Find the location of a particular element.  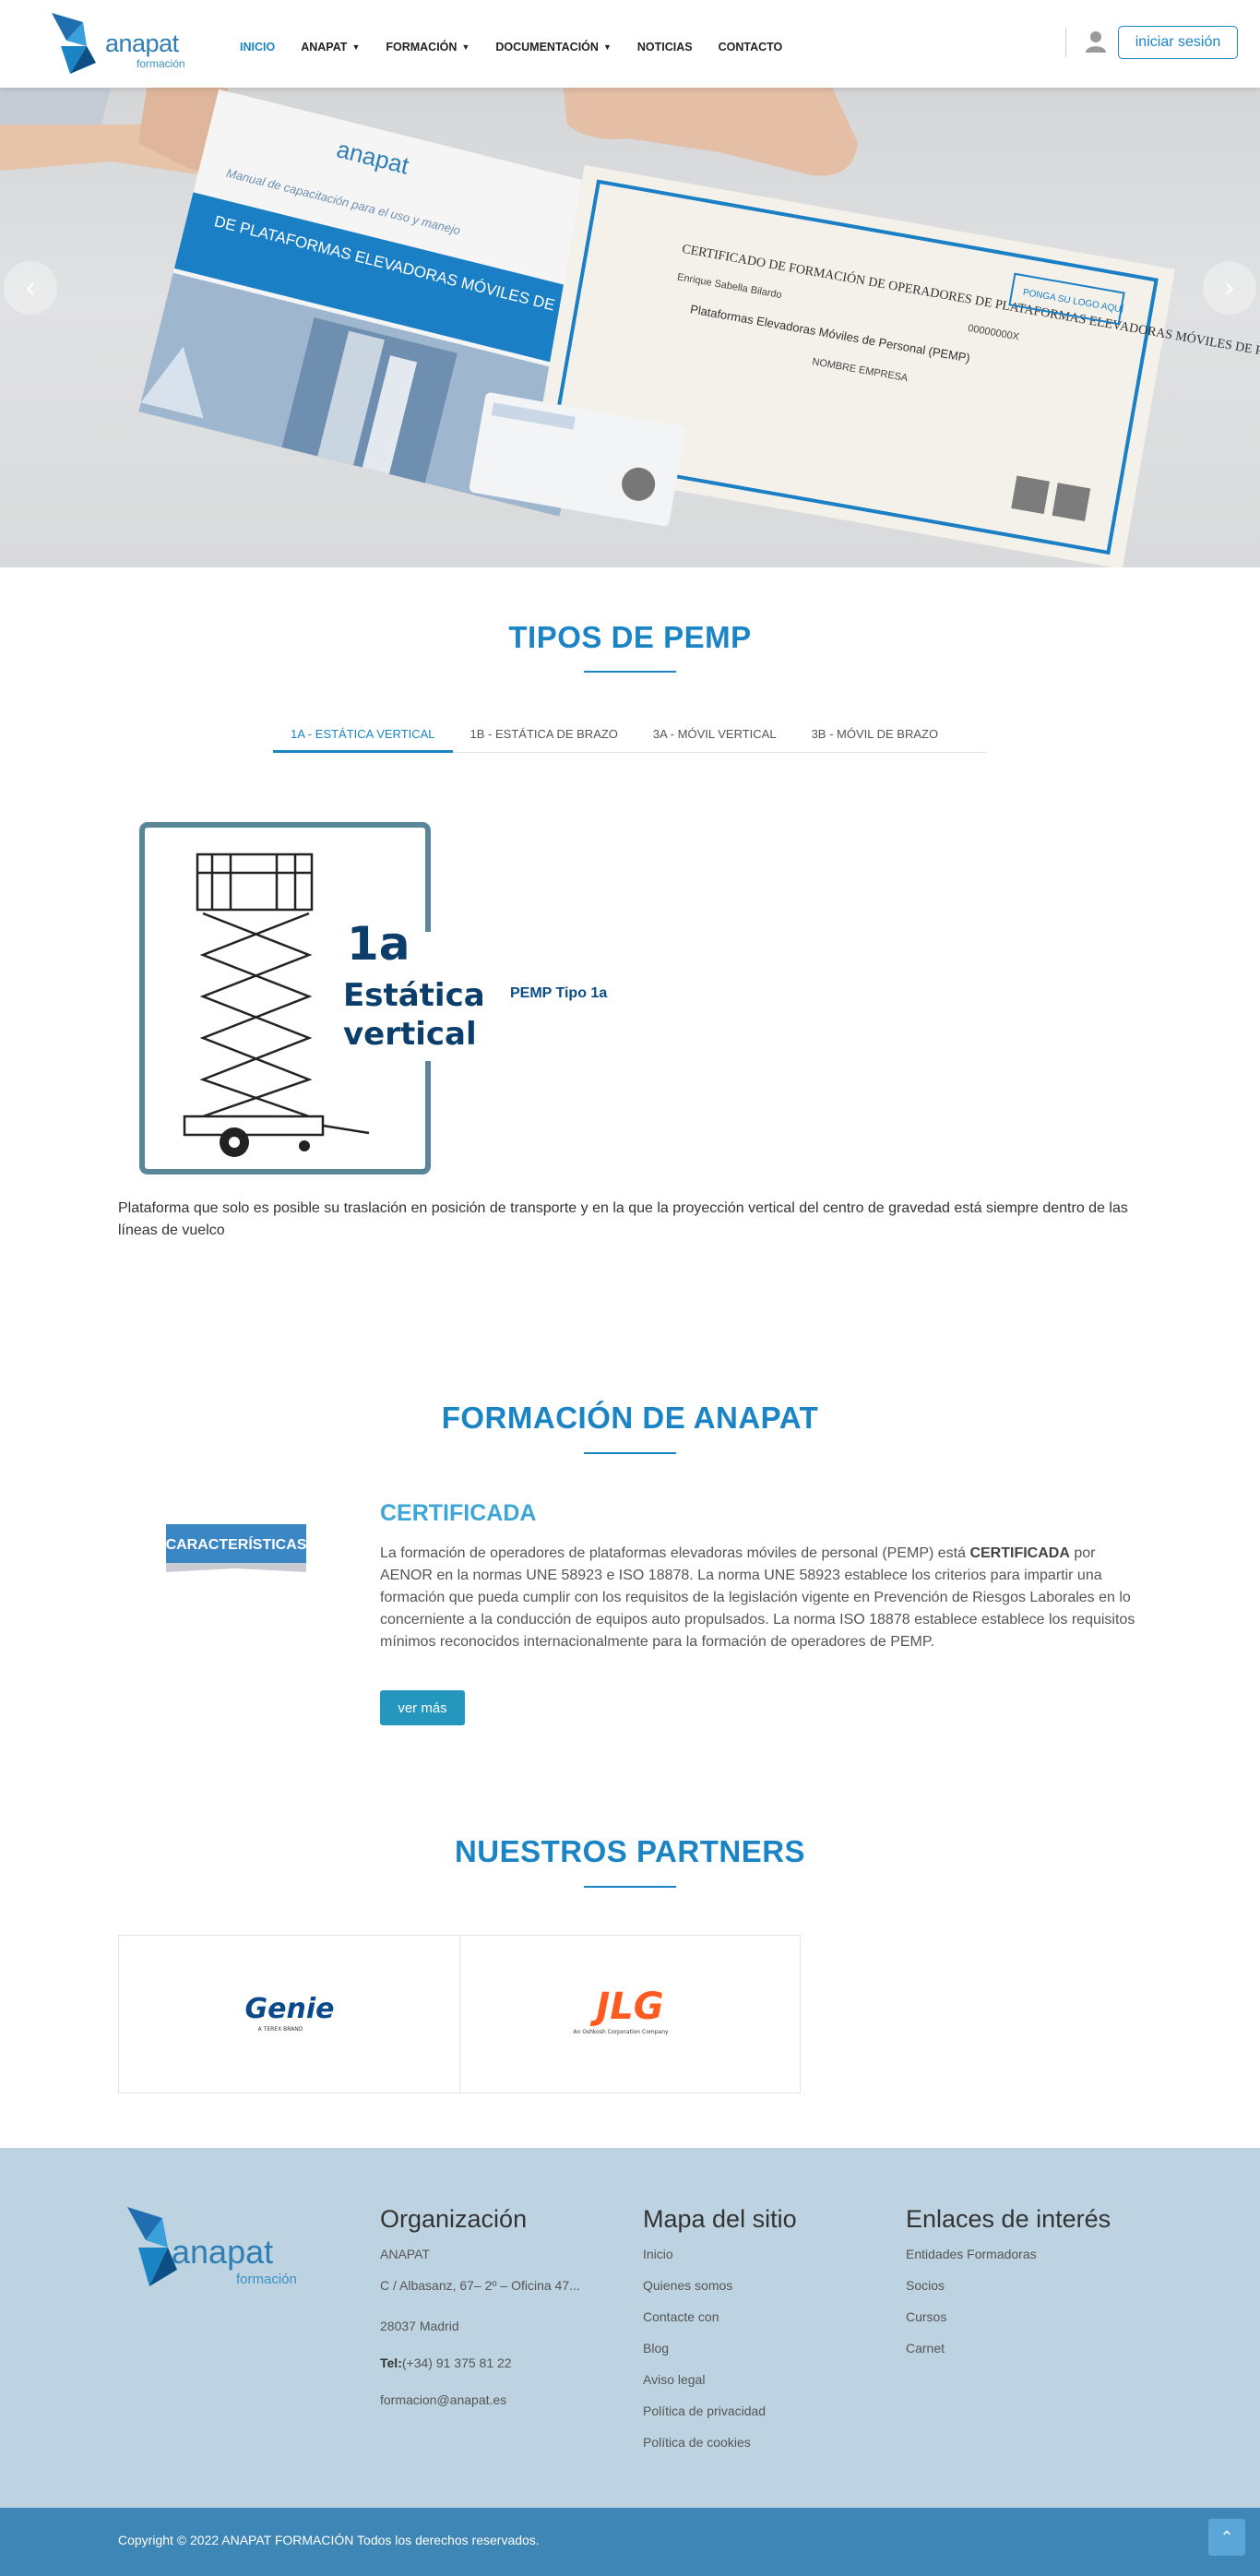

nav-label: ANAPAT is located at coordinates (324, 47).